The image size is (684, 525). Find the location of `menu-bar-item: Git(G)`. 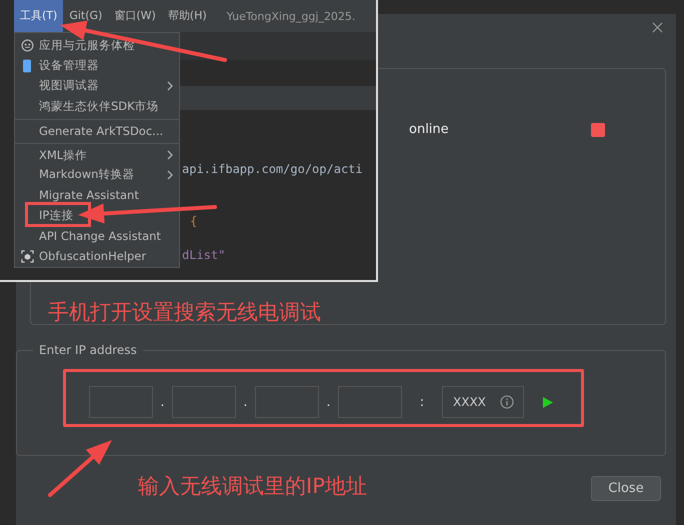

menu-bar-item: Git(G) is located at coordinates (85, 16).